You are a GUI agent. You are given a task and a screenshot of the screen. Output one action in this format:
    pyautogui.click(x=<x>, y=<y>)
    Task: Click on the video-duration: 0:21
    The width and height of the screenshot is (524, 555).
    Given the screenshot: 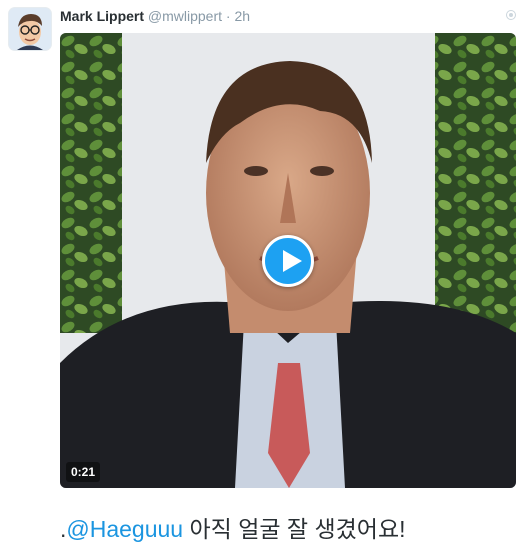 What is the action you would take?
    pyautogui.click(x=83, y=472)
    